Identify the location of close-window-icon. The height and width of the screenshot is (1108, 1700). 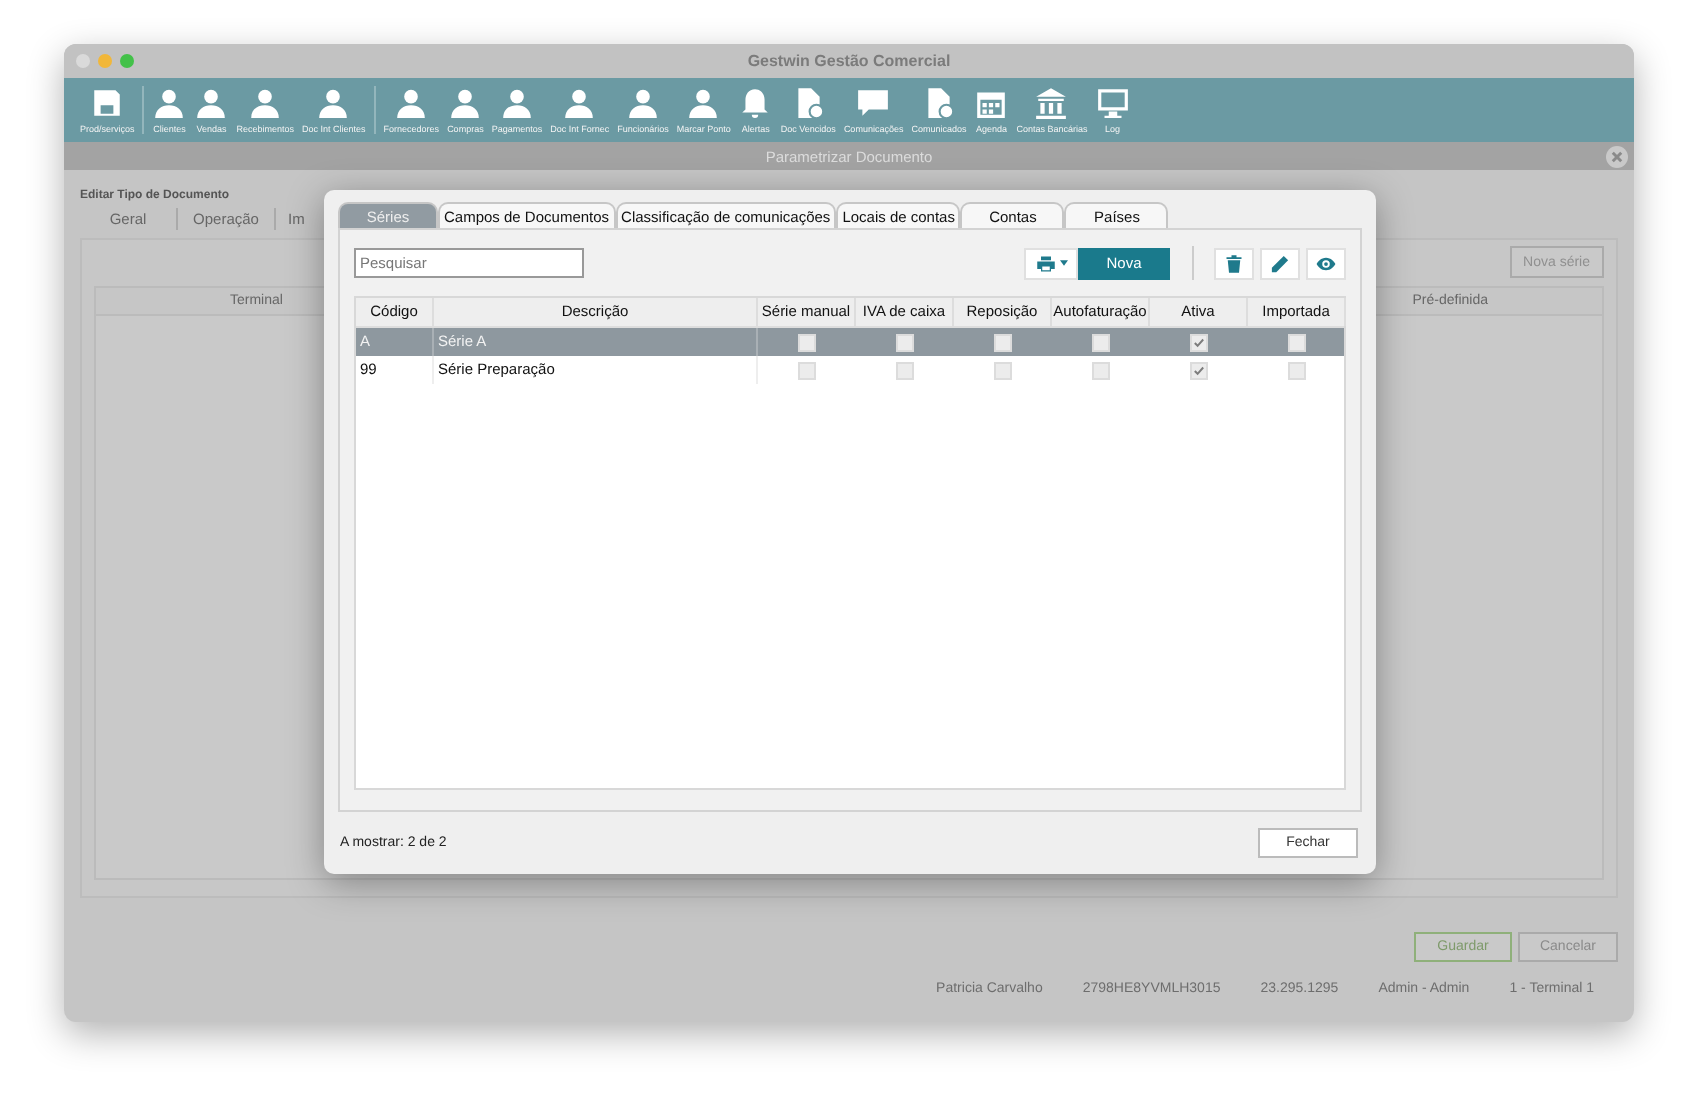
(83, 61).